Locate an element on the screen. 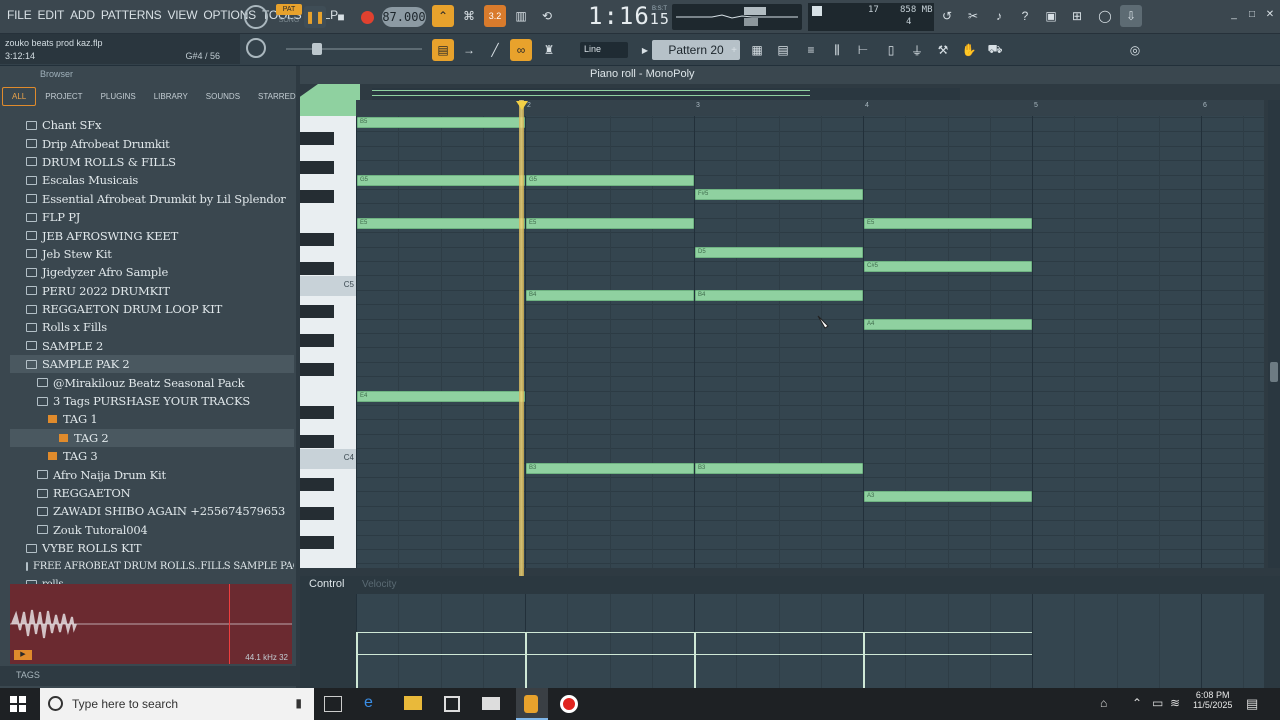 This screenshot has width=1280, height=720. note: C#5 is located at coordinates (948, 266).